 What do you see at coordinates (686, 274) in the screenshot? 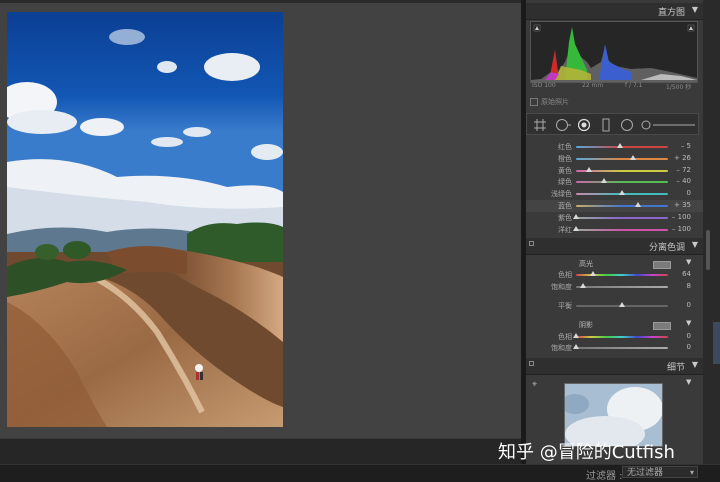
I see `slider-value: 64` at bounding box center [686, 274].